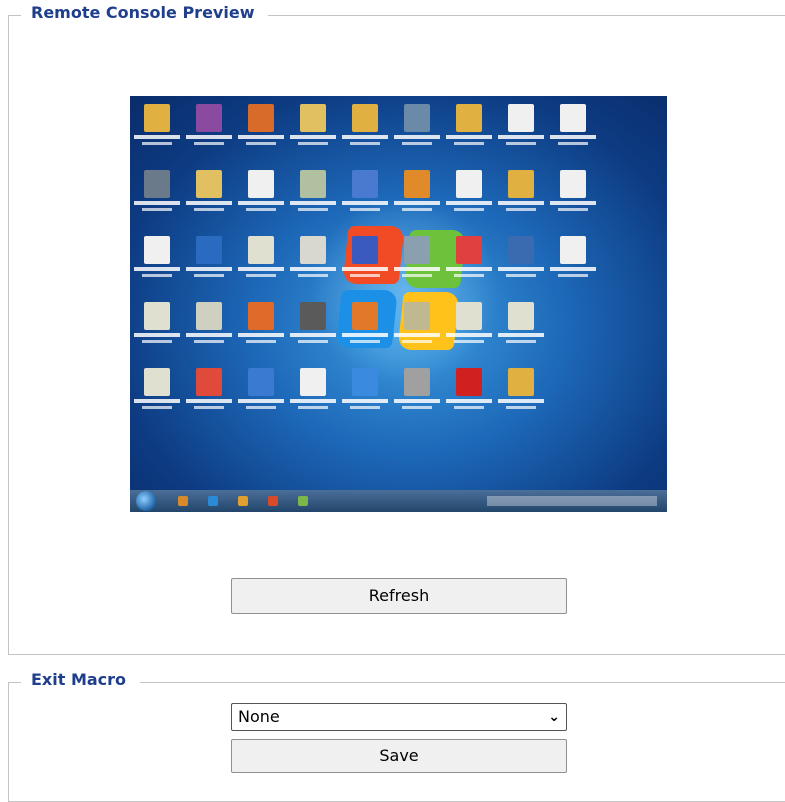 The image size is (785, 802). I want to click on selected-value: None, so click(259, 716).